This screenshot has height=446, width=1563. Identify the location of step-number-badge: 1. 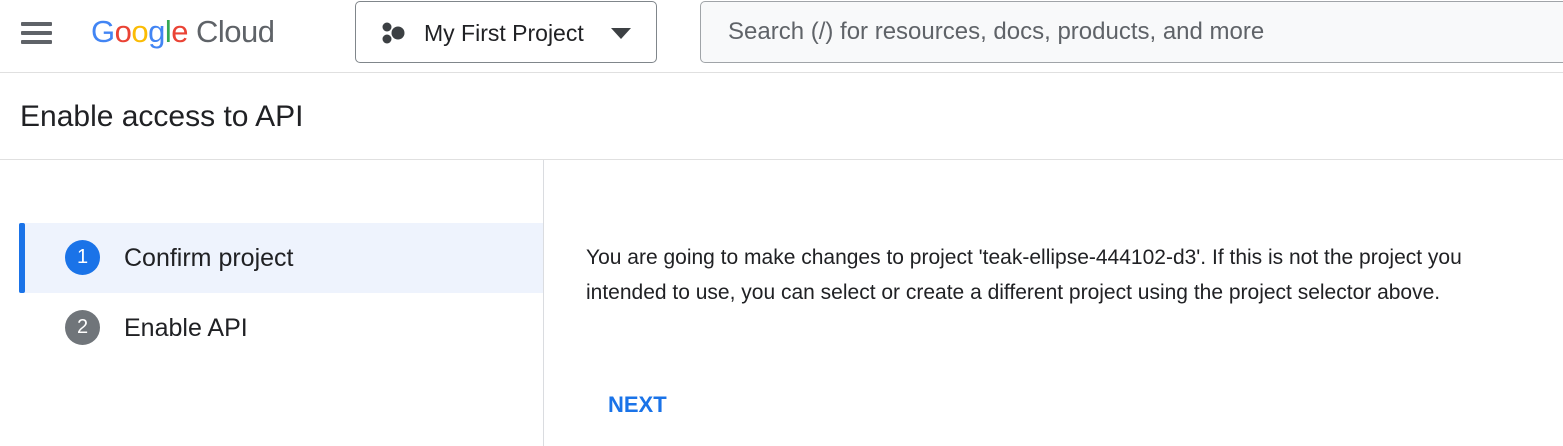
(82, 257).